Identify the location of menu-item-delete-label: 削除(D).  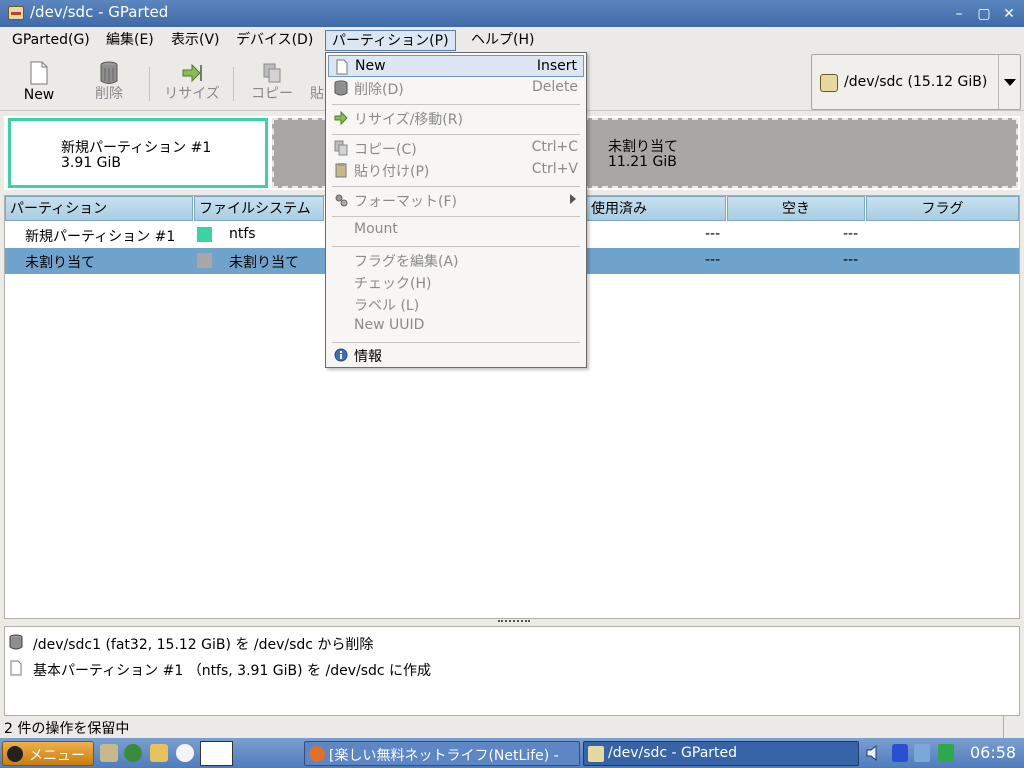
(379, 90).